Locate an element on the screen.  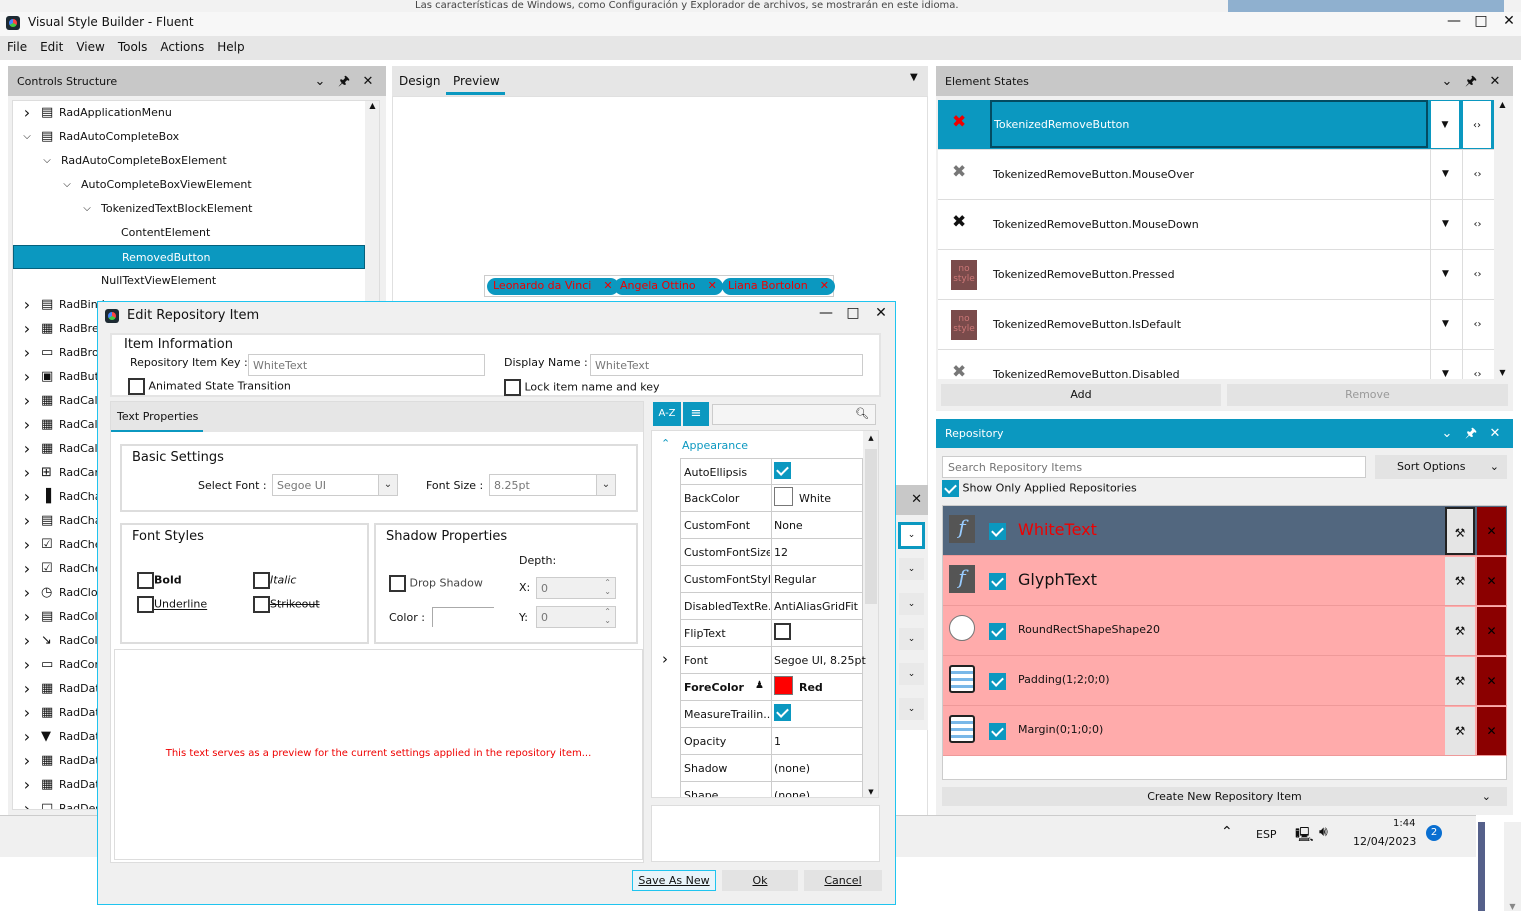
clock-date: 12/04/2023 is located at coordinates (1384, 841).